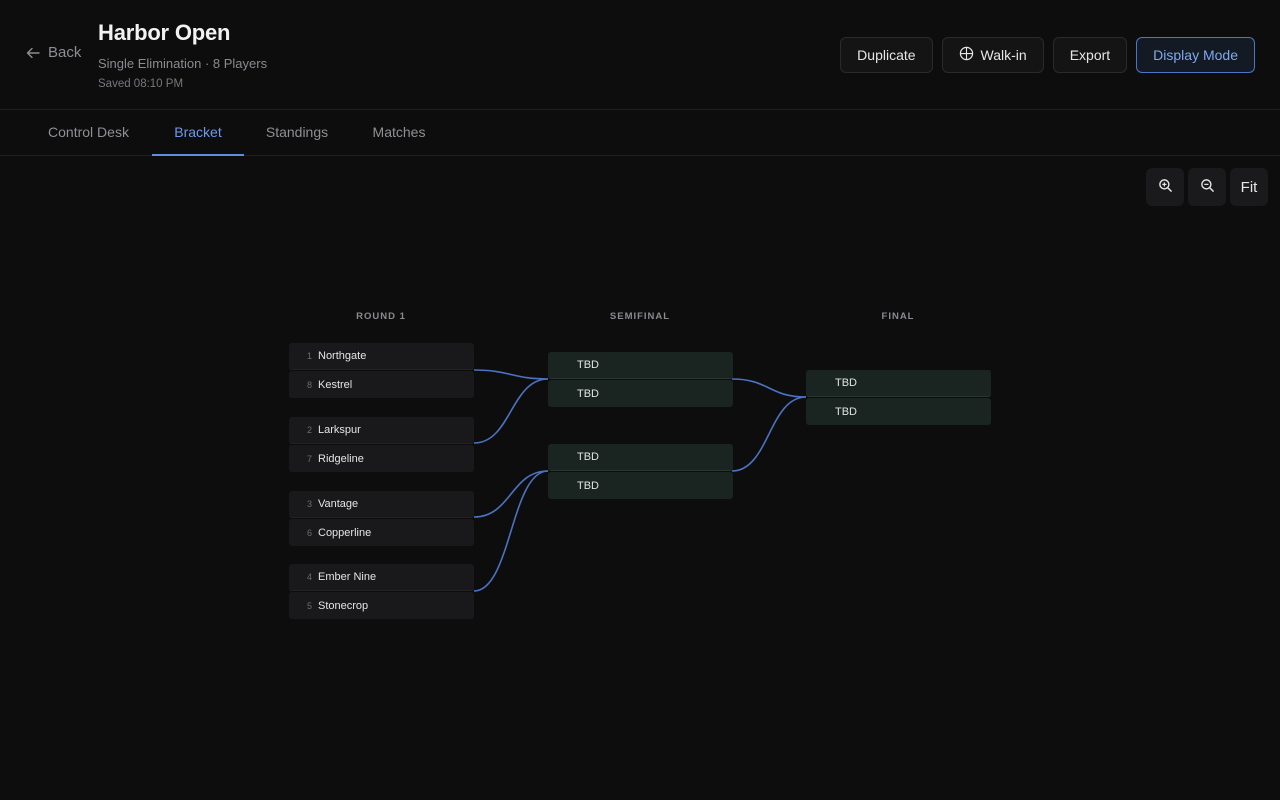  I want to click on player-slot: 6 Copperline, so click(381, 532).